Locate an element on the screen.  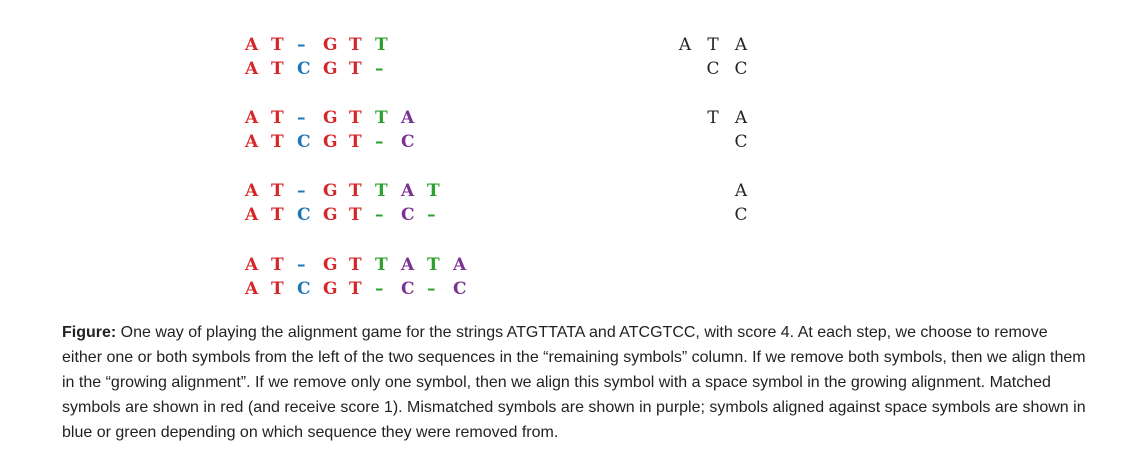
alignment-3-top-row: A T – G T T A T is located at coordinates (349, 191).